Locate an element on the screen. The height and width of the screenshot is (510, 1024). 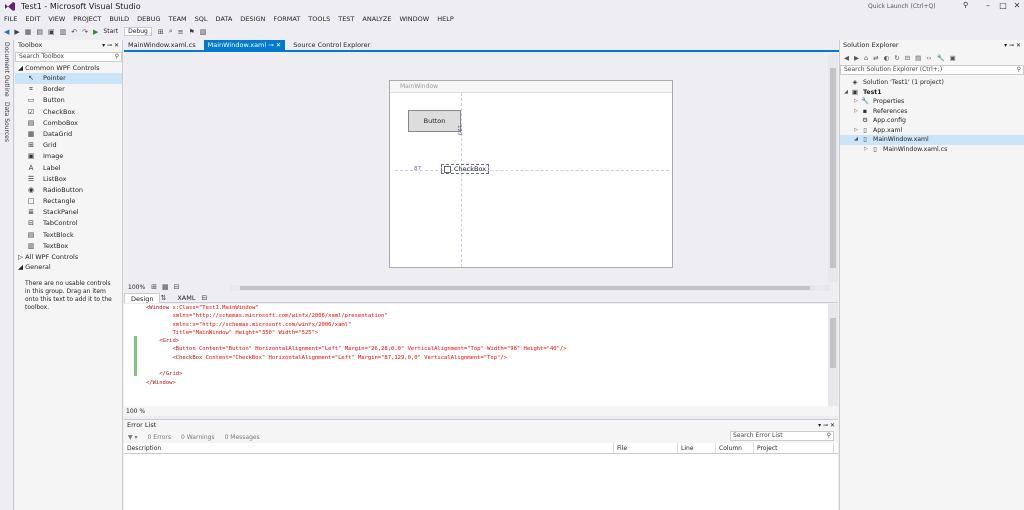
design-button: Button is located at coordinates (434, 121).